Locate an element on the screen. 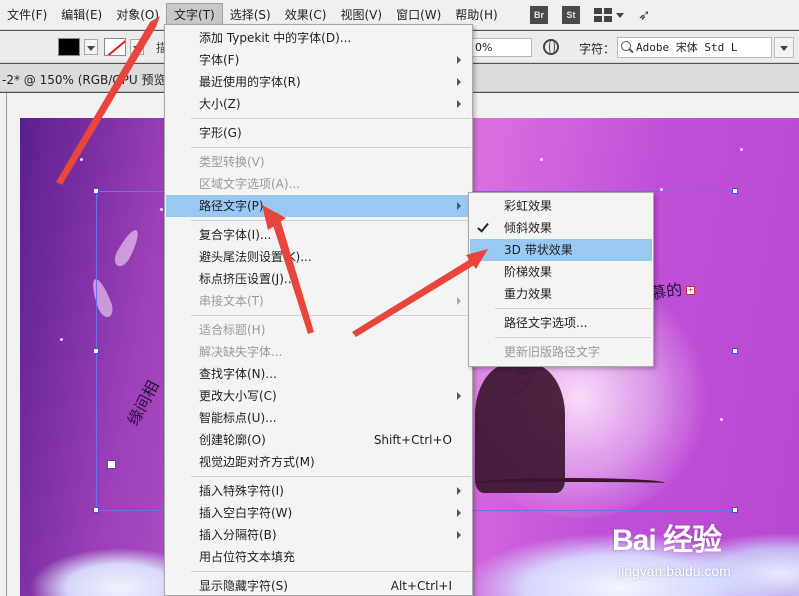 This screenshot has height=596, width=799. menu-item-label: 重力效果 is located at coordinates (528, 294).